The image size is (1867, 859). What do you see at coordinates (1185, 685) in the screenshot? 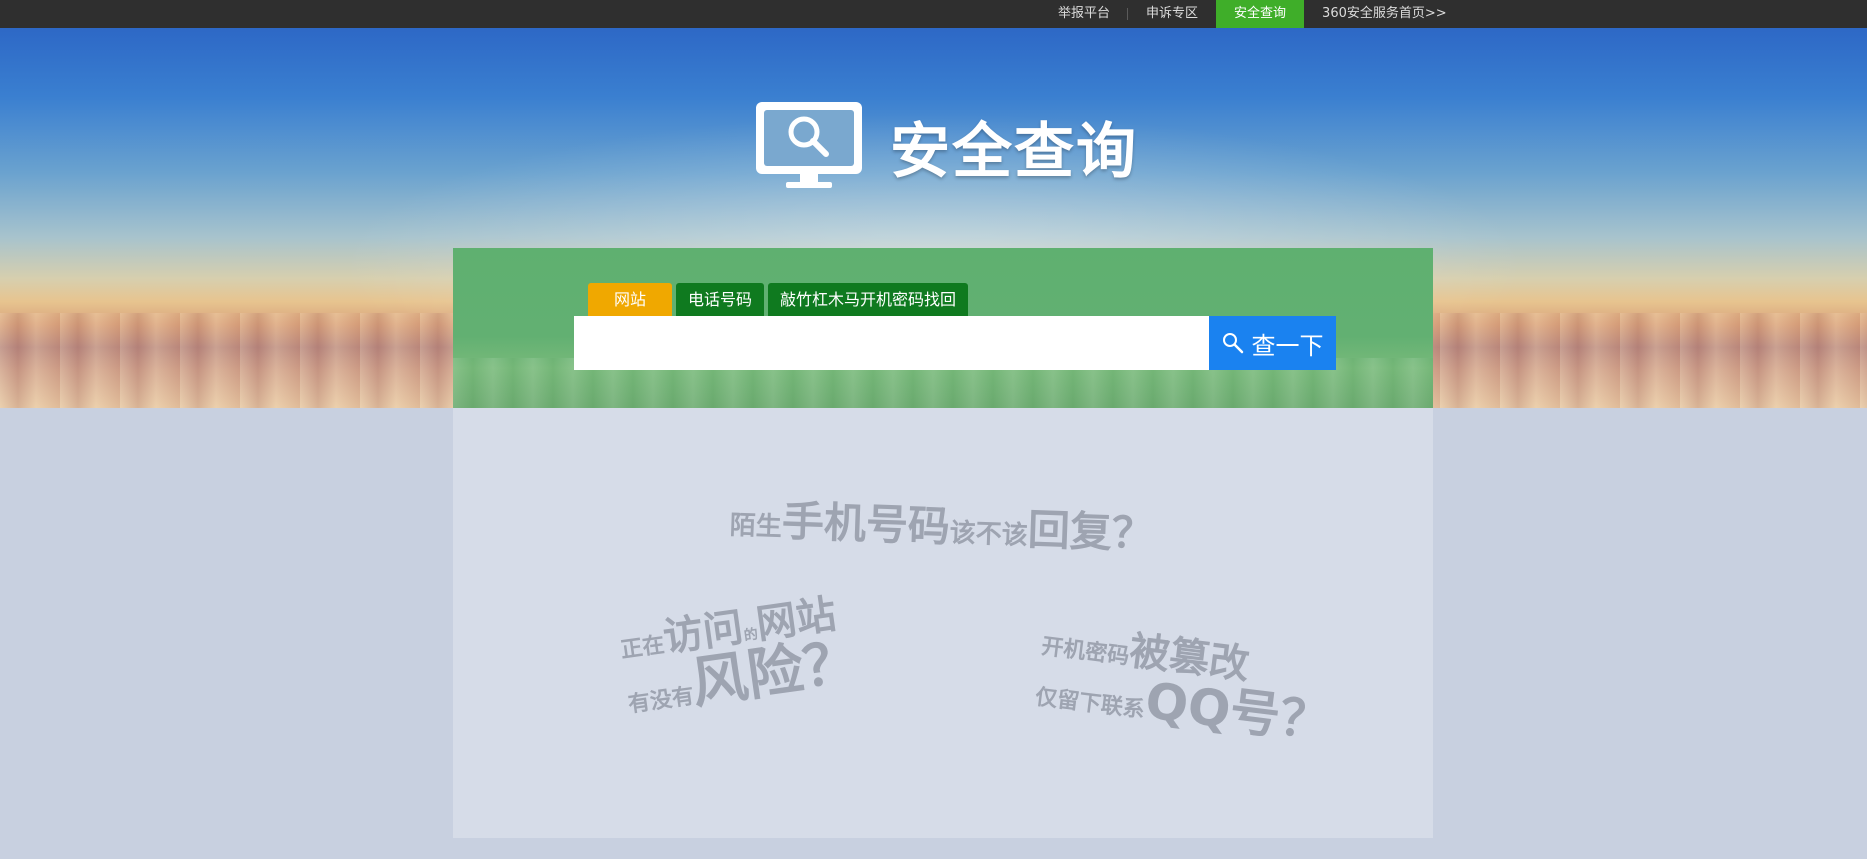
I see `slogan-password: 开机密码被篡改 仅留下联系QQ号？` at bounding box center [1185, 685].